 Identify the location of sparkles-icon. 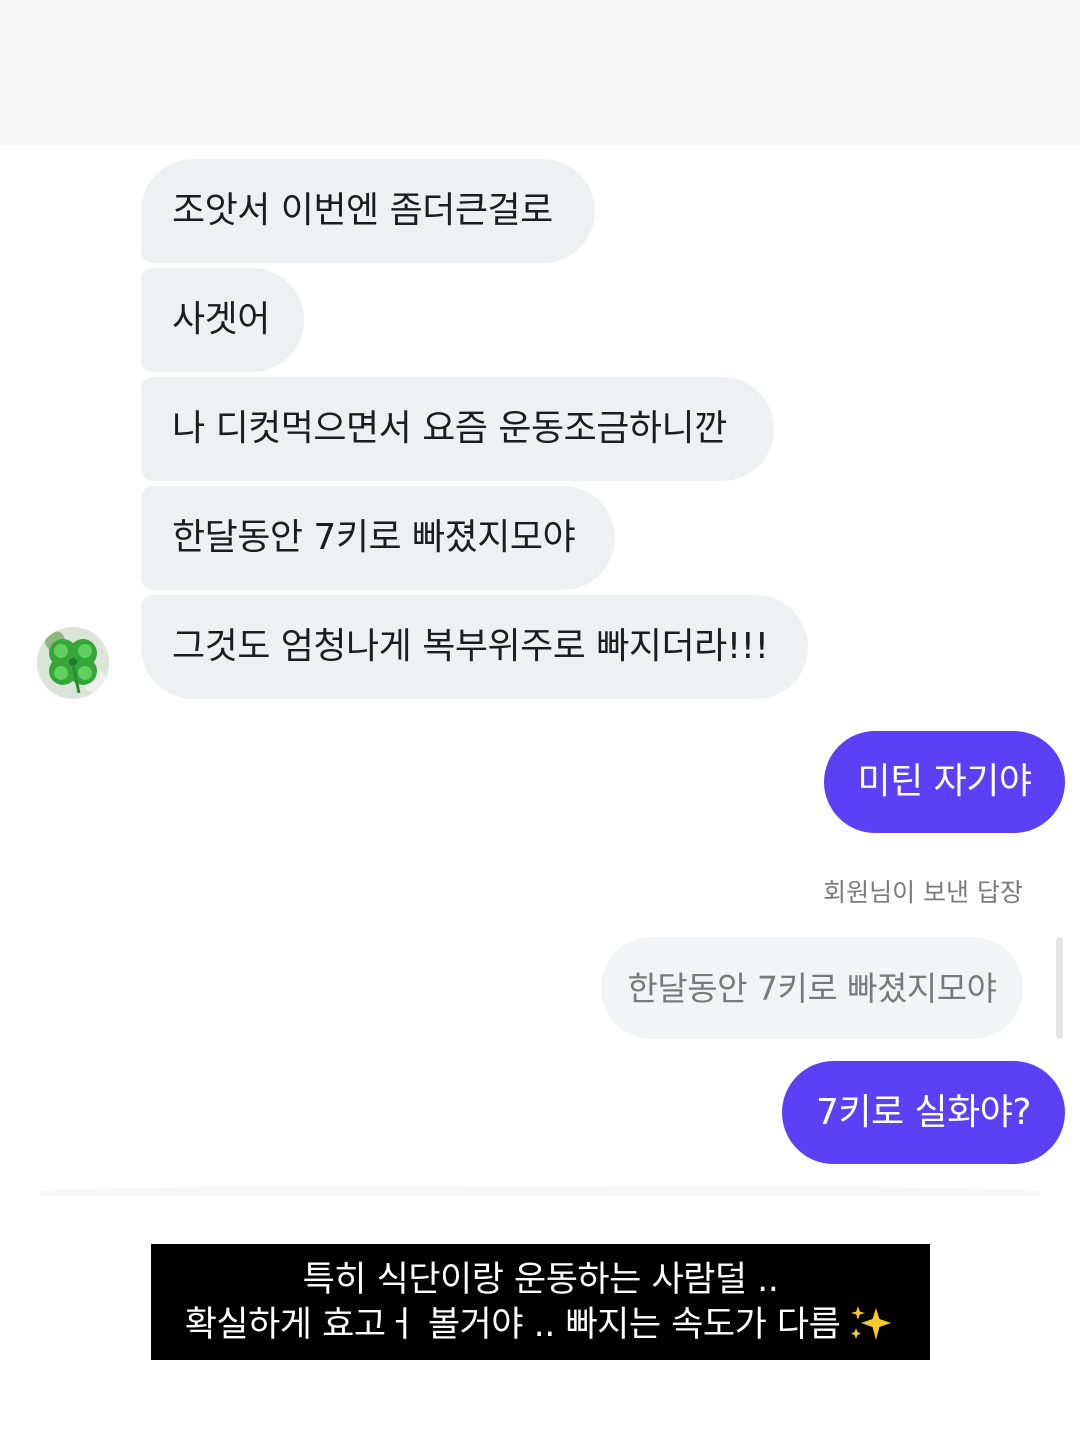
(871, 1323).